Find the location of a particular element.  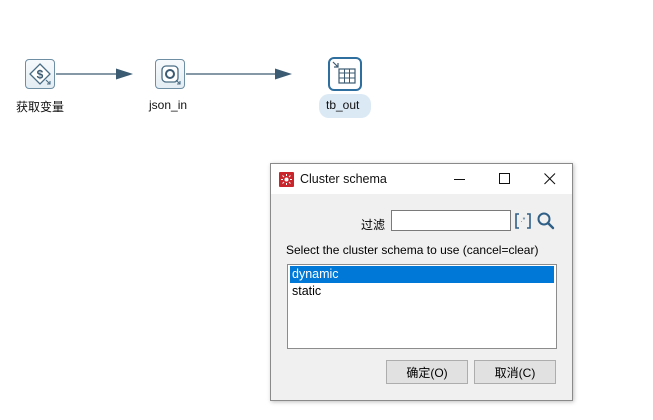

ok-button: 确定(O) is located at coordinates (427, 372).